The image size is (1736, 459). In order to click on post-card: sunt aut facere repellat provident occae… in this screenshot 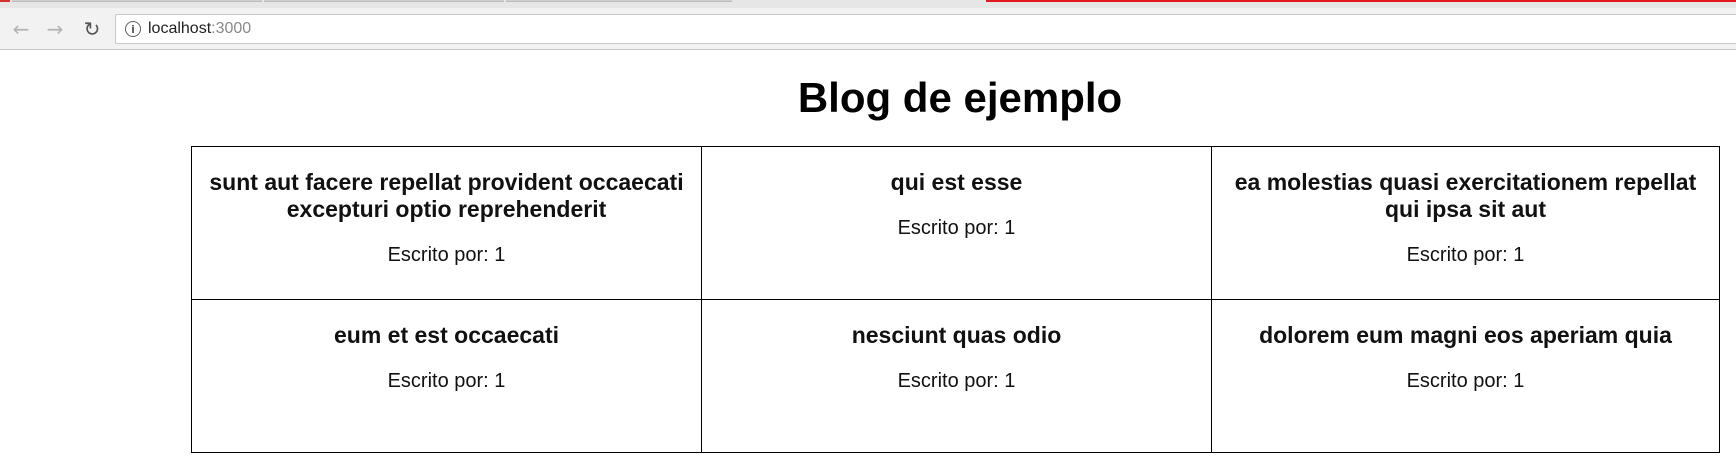, I will do `click(446, 223)`.